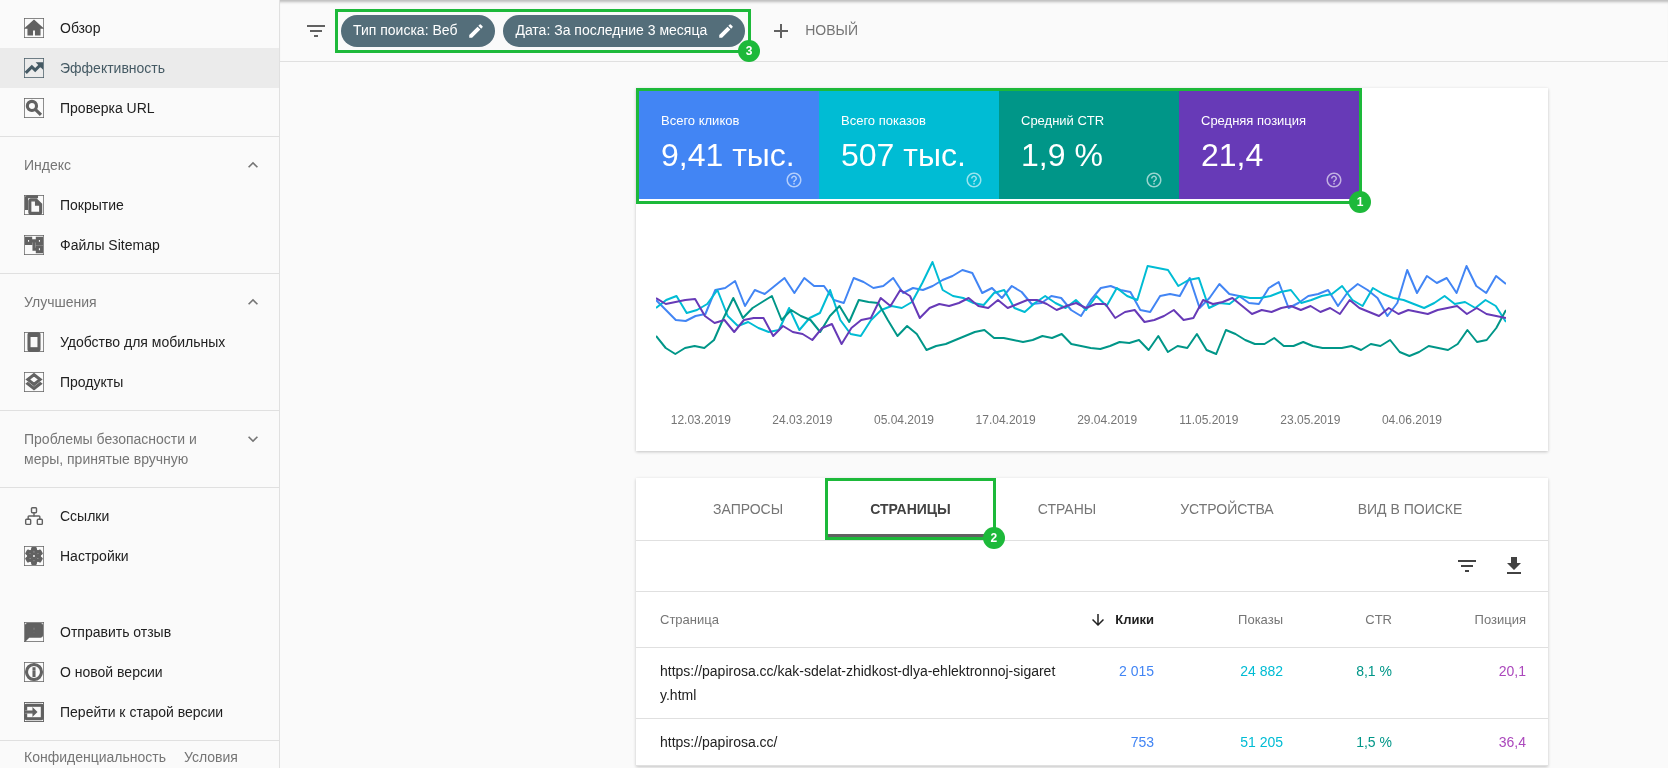  I want to click on number-badge: 1, so click(1360, 202).